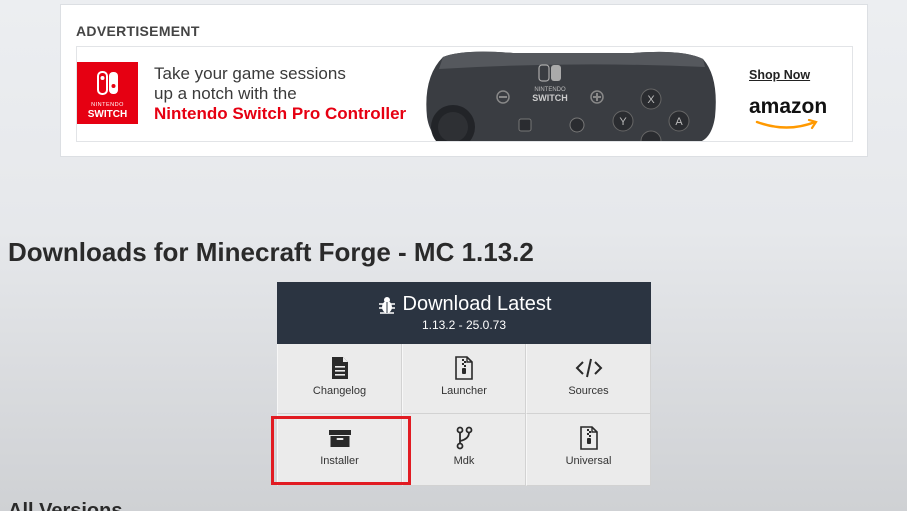 The image size is (907, 511). Describe the element at coordinates (477, 304) in the screenshot. I see `download-latest-label: Download Latest` at that location.